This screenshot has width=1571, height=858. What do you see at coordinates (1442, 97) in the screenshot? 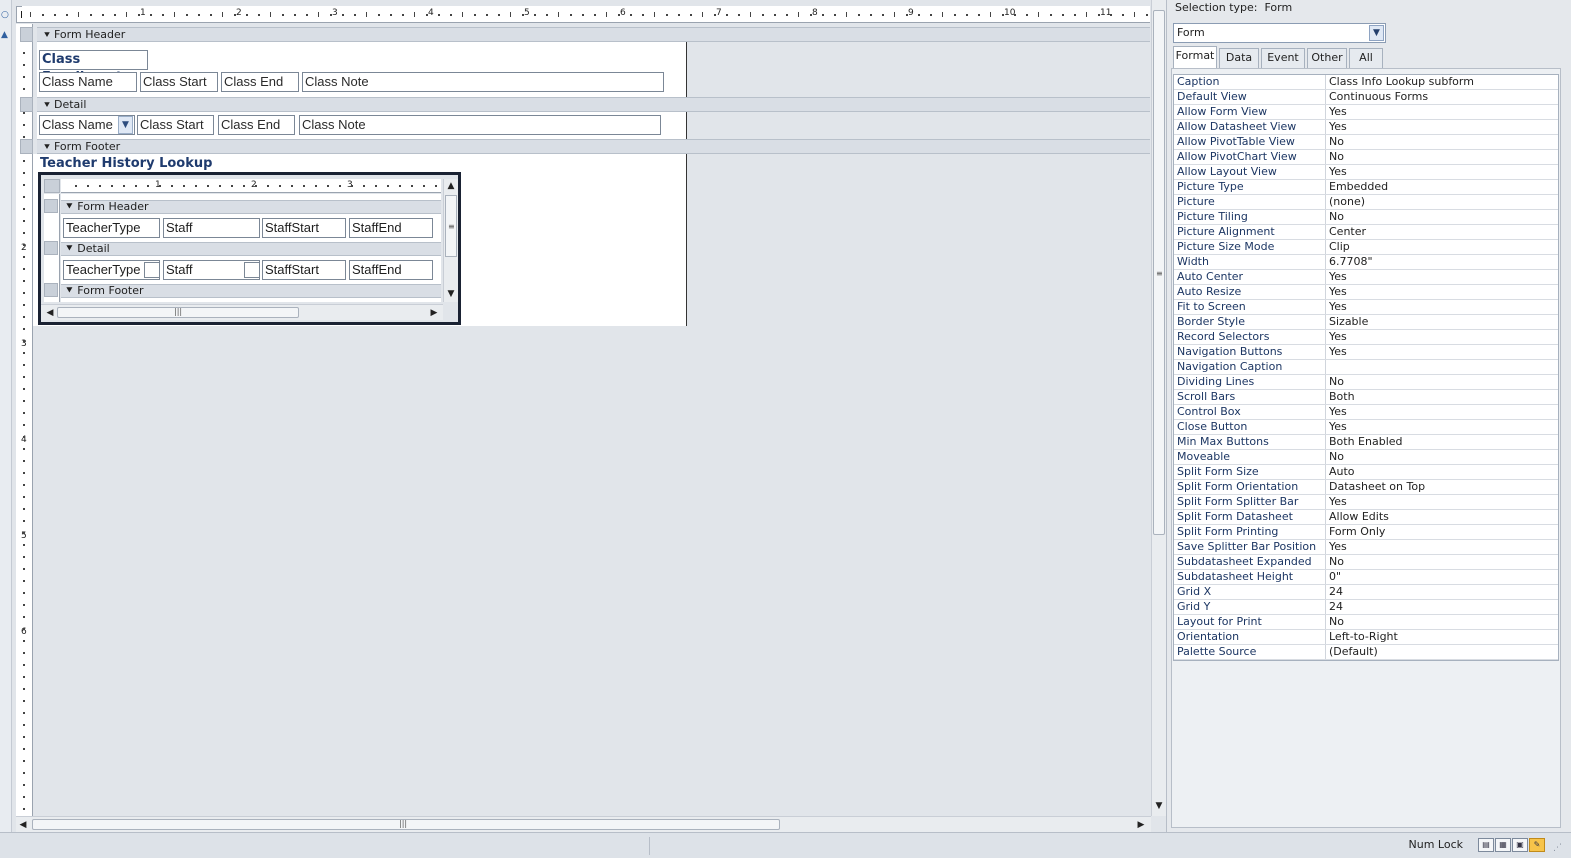
I see `property-value: Continuous Forms` at bounding box center [1442, 97].